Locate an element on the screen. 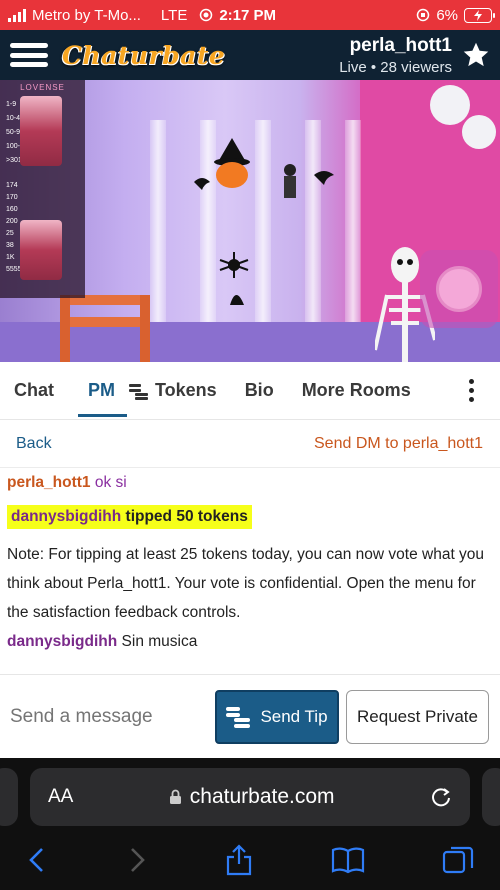 The image size is (500, 890). next-tab-preview is located at coordinates (491, 797).